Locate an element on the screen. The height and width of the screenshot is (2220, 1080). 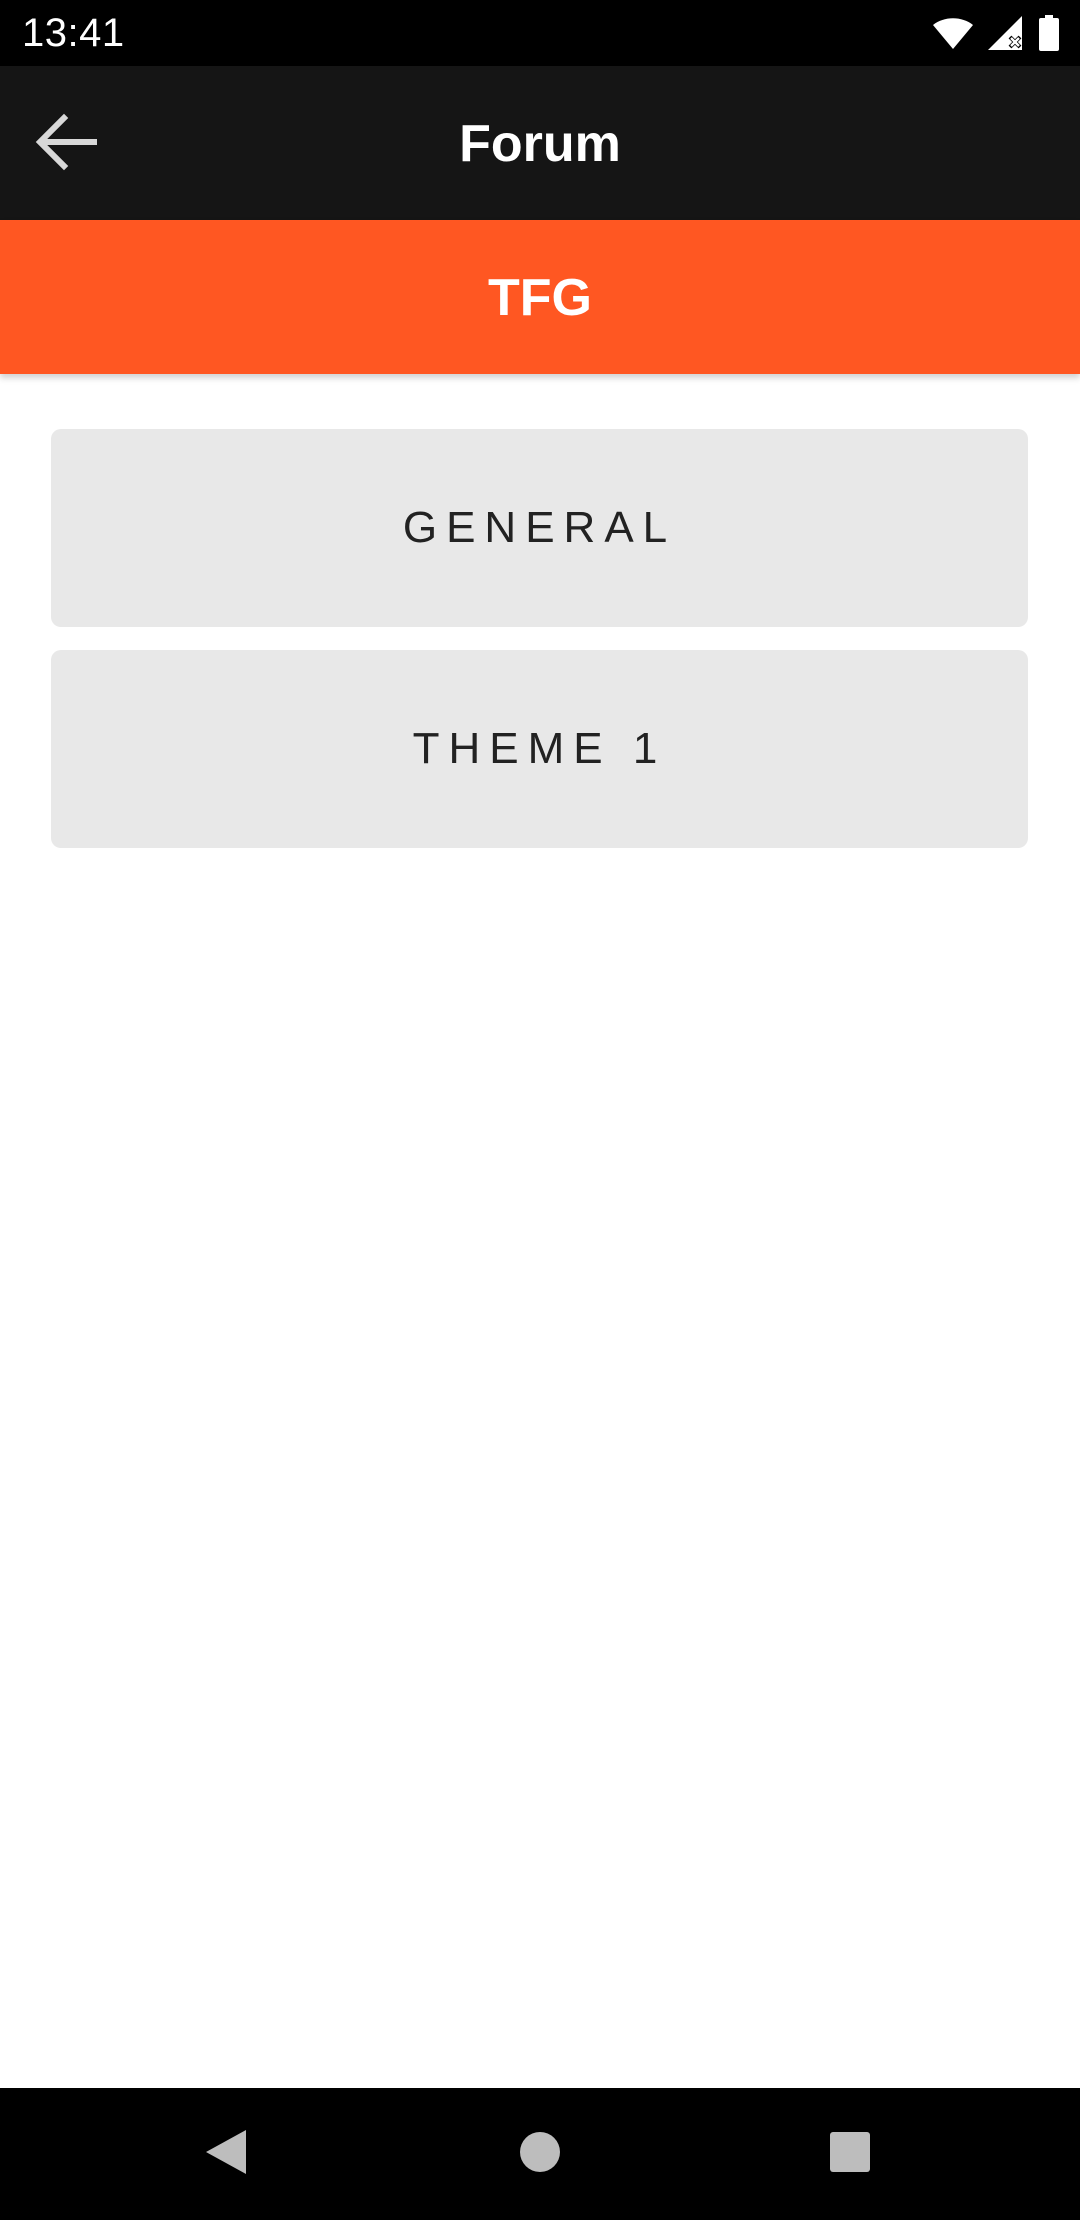
theme-1-button-label: THEME 1 is located at coordinates (539, 748).